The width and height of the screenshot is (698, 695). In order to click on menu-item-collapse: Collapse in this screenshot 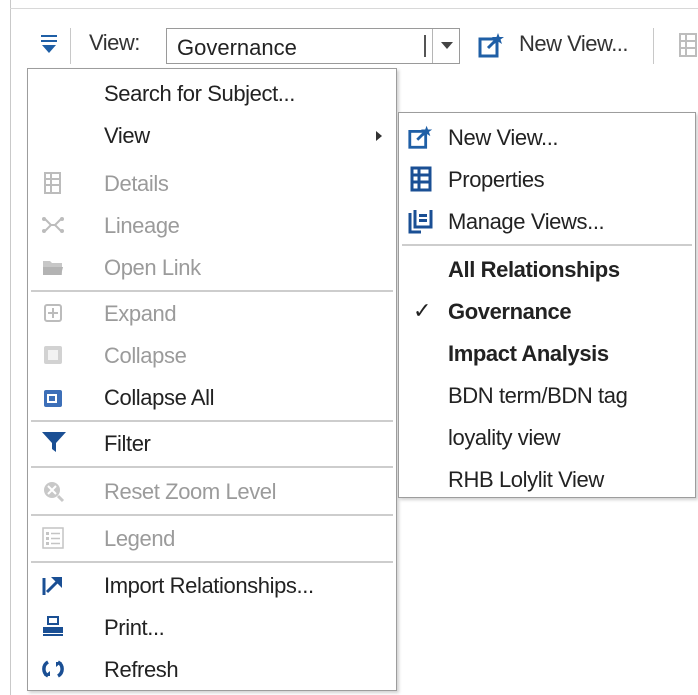, I will do `click(212, 356)`.